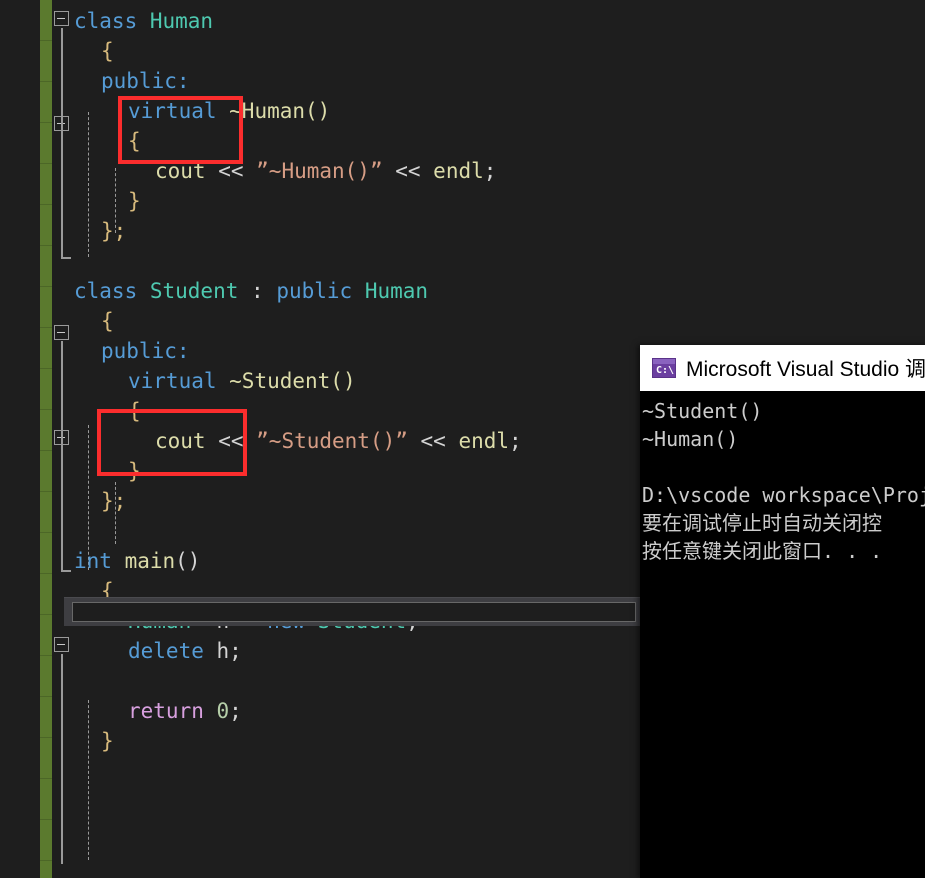 The image size is (925, 878). I want to click on code-token: ~Human(), so click(280, 111).